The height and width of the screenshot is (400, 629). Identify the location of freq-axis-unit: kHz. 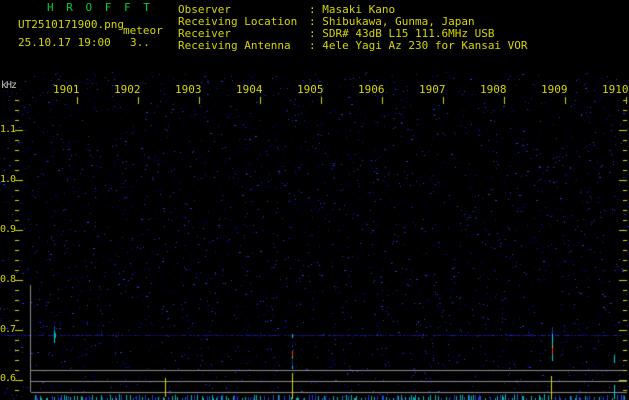
(9, 85).